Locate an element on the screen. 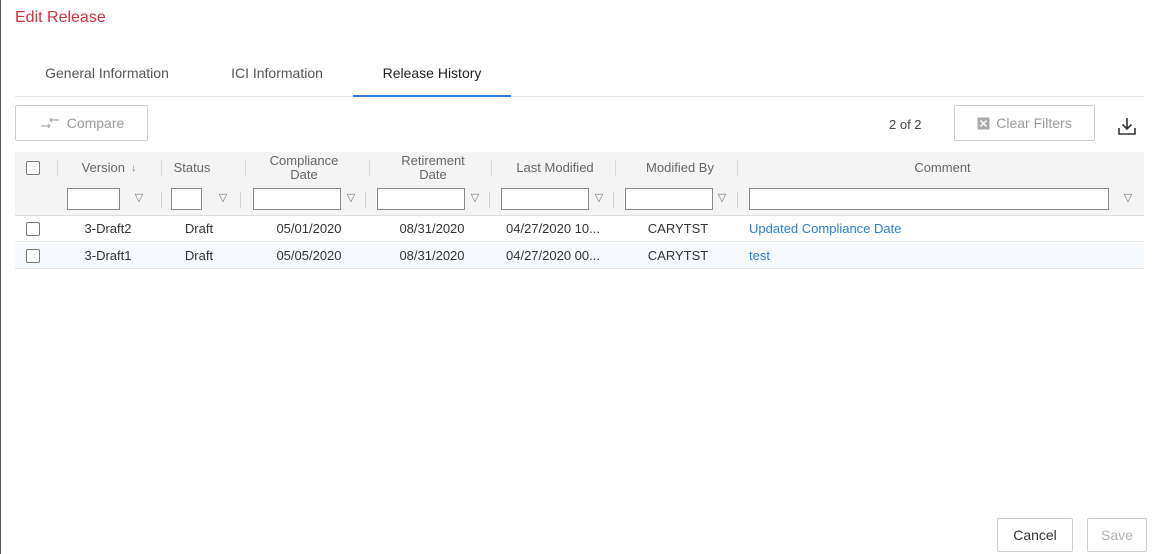 Image resolution: width=1153 pixels, height=554 pixels. tab-ici-information: ICI Information is located at coordinates (277, 78).